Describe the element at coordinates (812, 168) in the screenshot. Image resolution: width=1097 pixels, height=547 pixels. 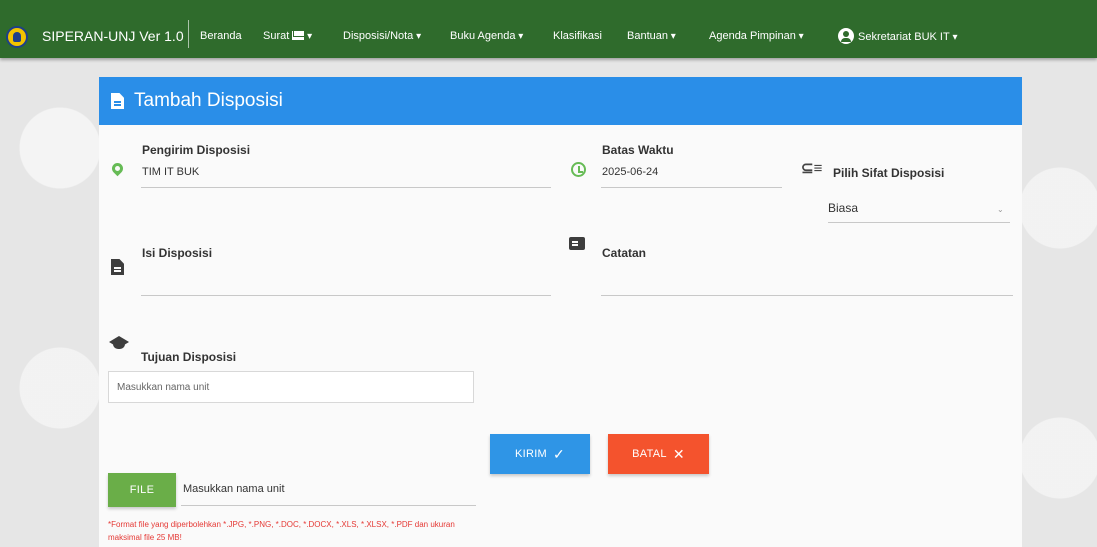
I see `list-icon: ⊆≡` at that location.